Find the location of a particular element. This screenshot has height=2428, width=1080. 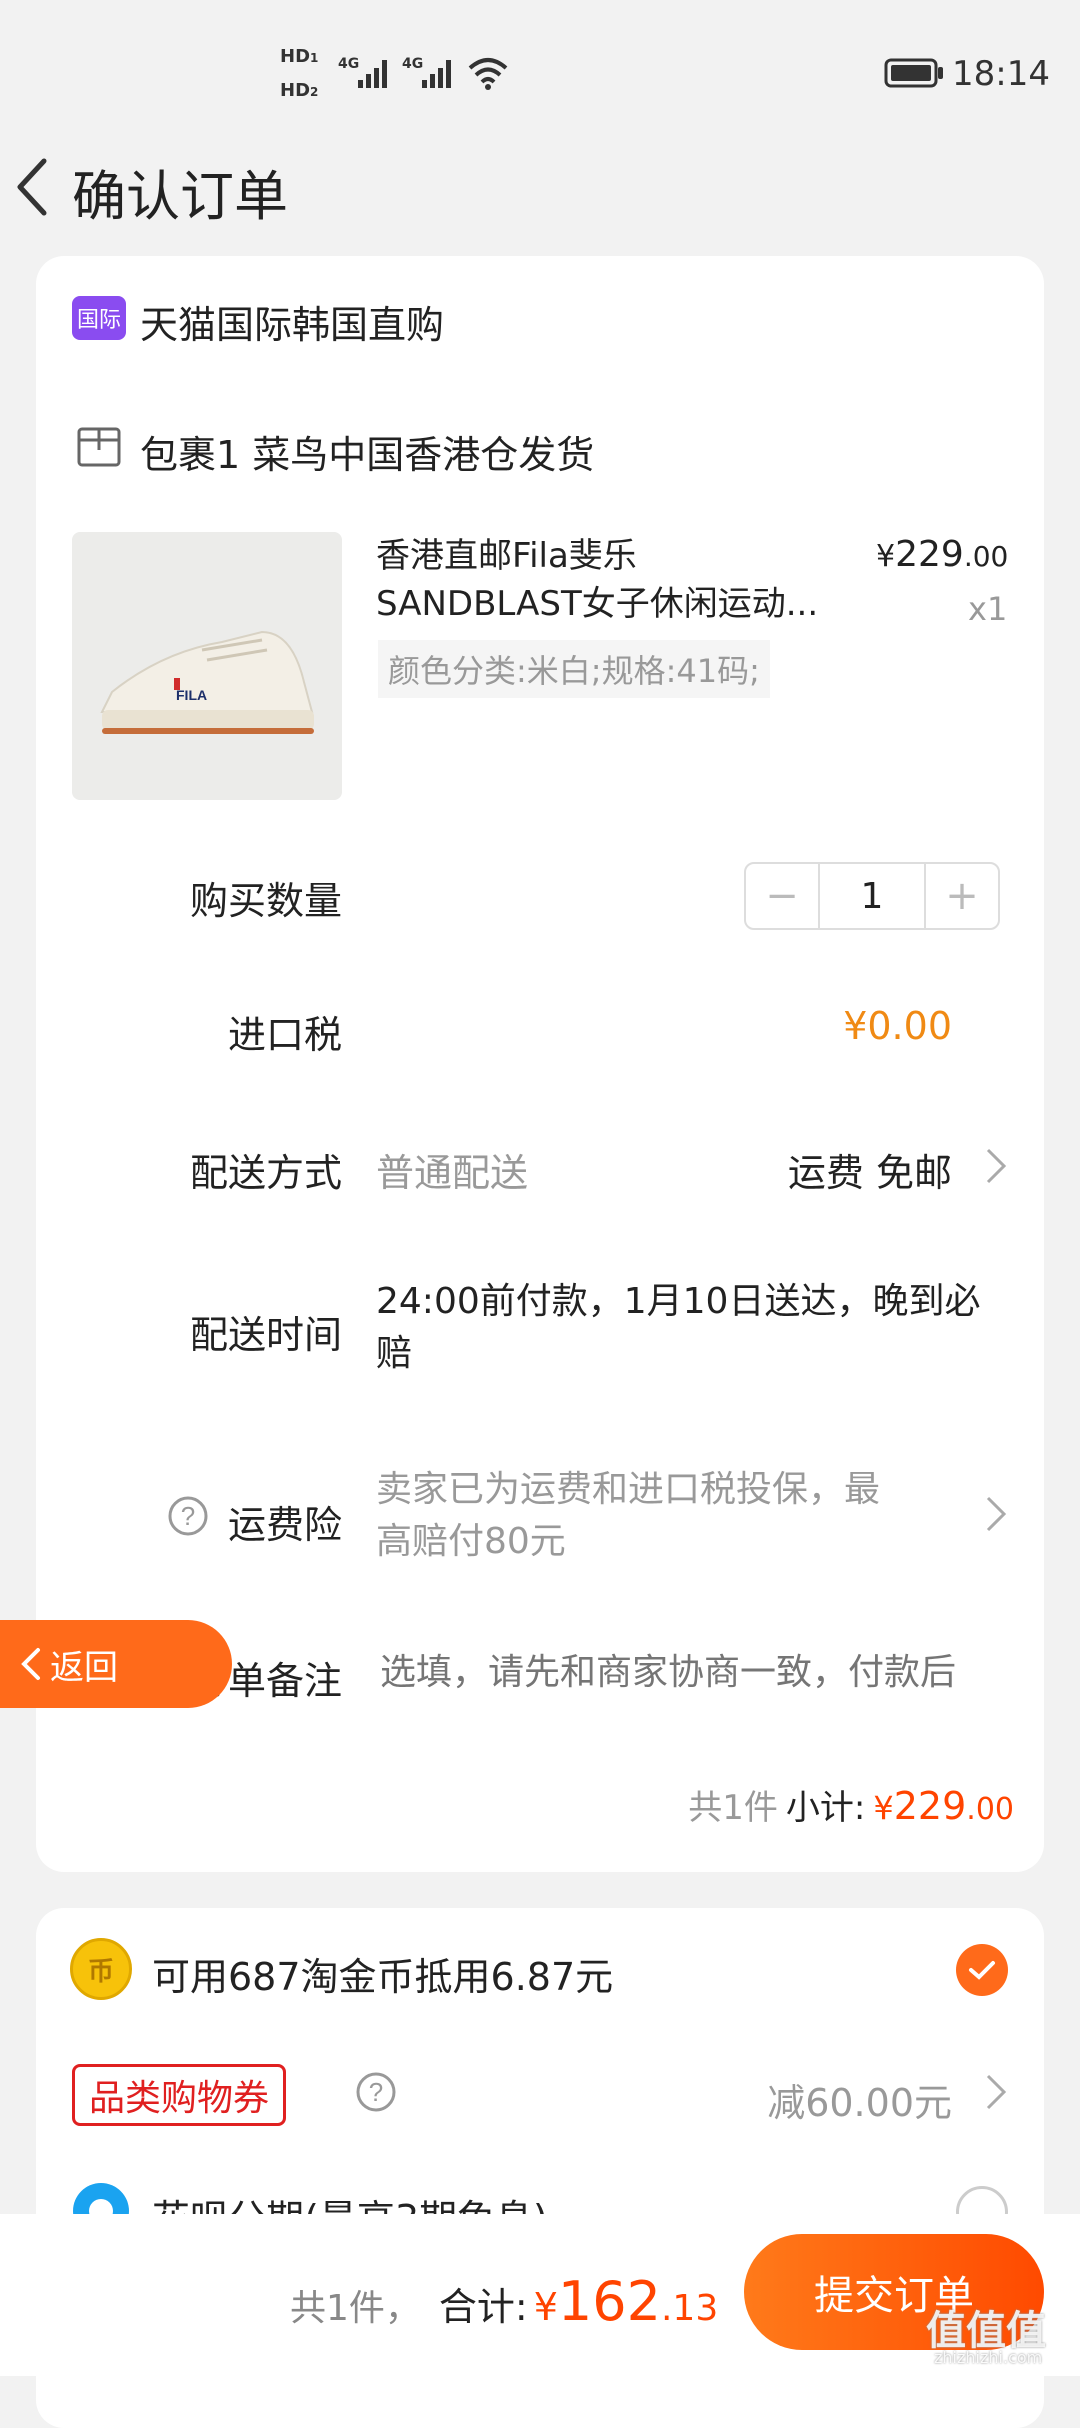

store-name: 天猫国际韩国直购 is located at coordinates (292, 321).